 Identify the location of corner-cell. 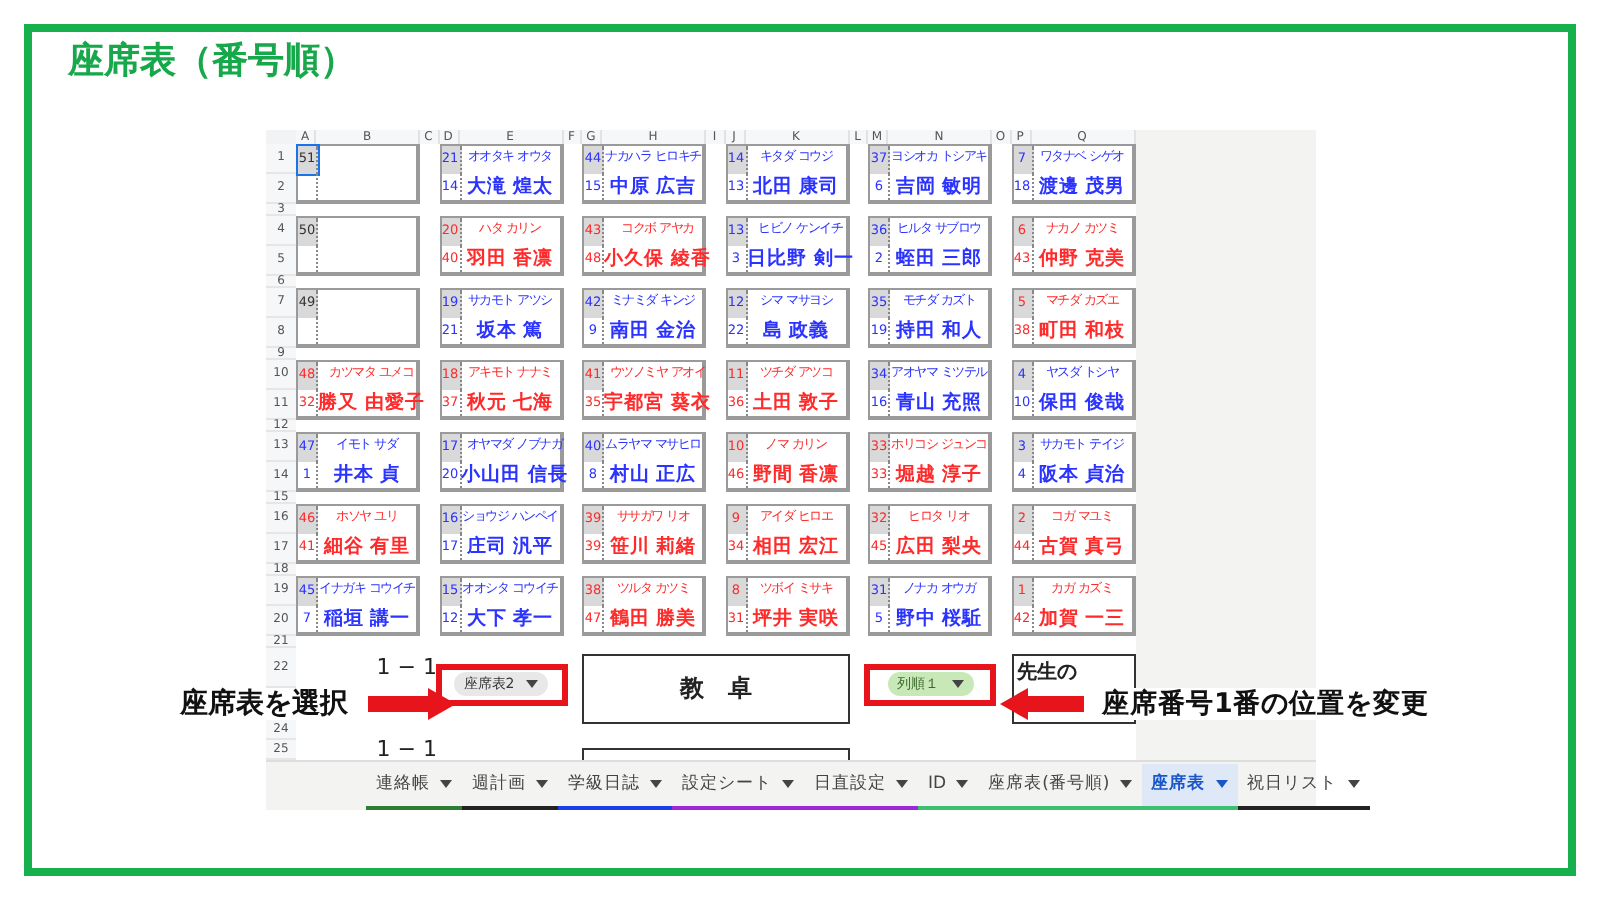
(281, 137).